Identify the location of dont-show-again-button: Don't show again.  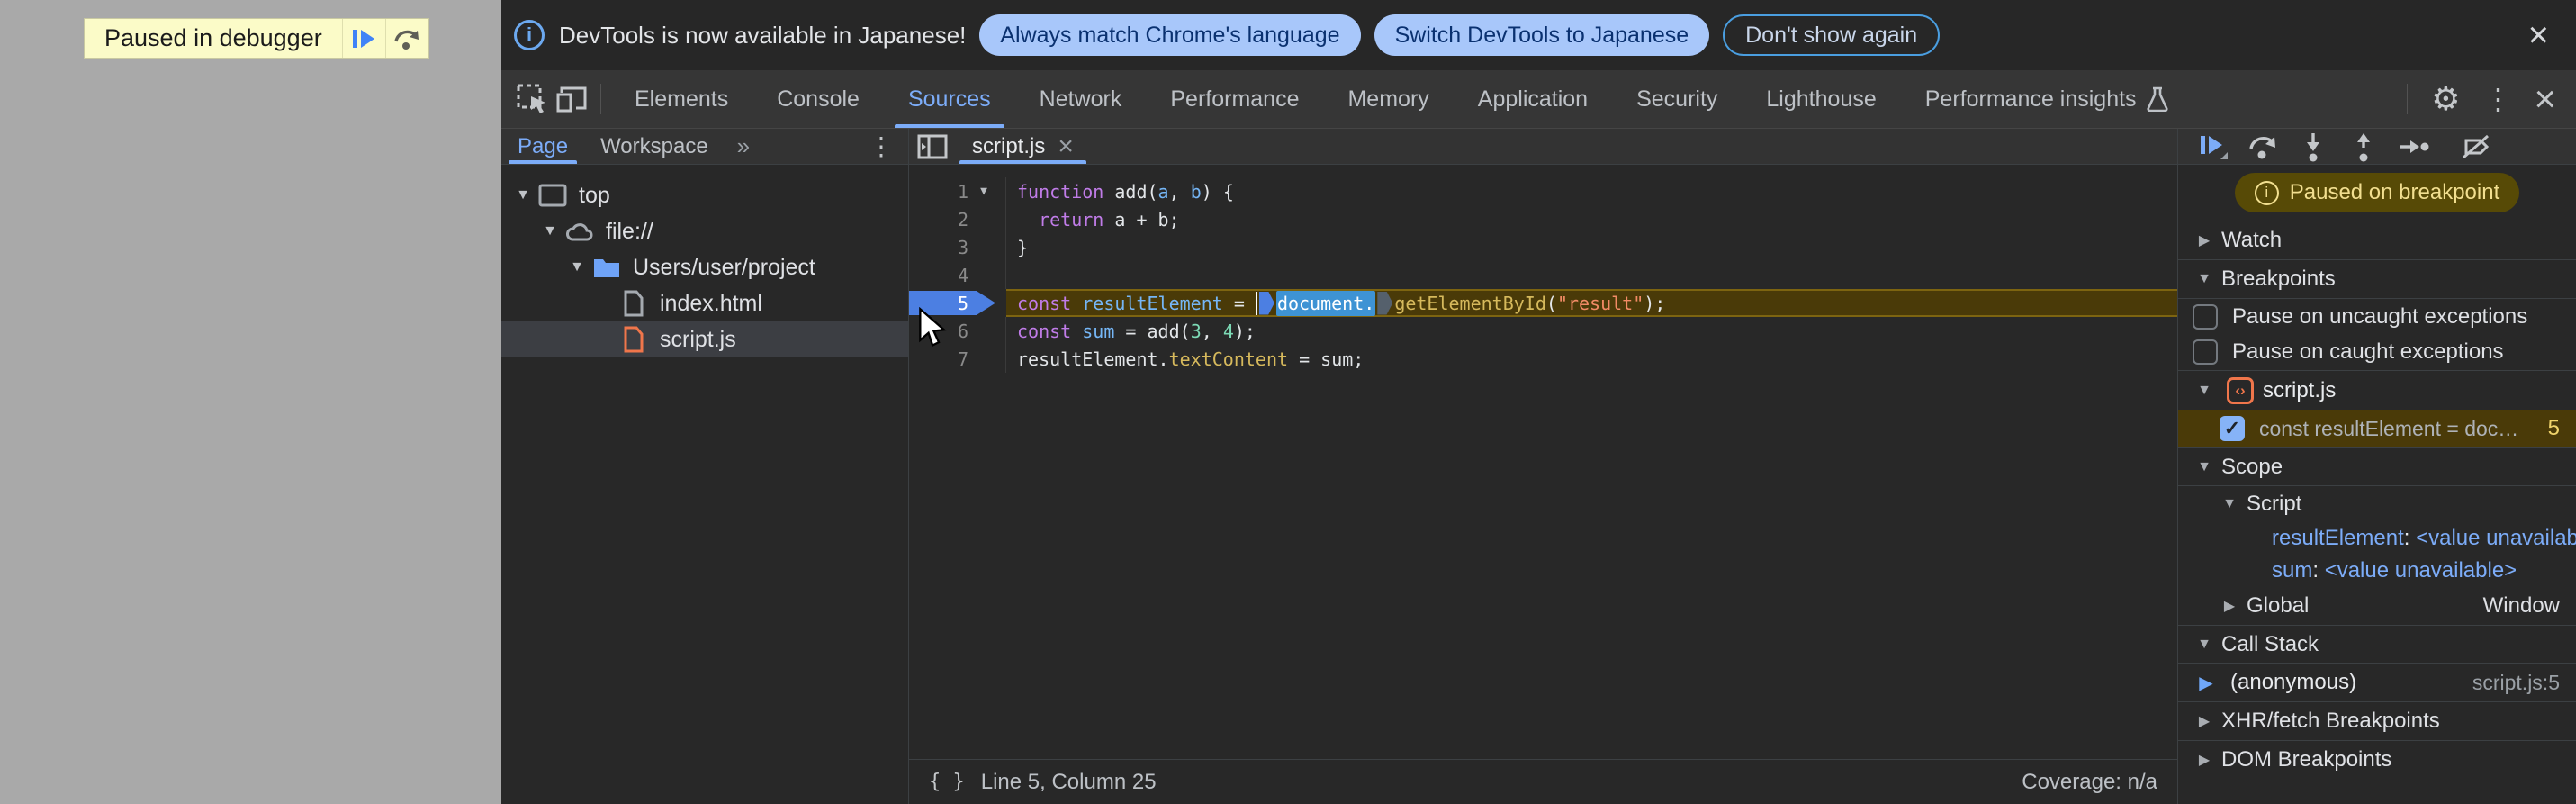
(1832, 35).